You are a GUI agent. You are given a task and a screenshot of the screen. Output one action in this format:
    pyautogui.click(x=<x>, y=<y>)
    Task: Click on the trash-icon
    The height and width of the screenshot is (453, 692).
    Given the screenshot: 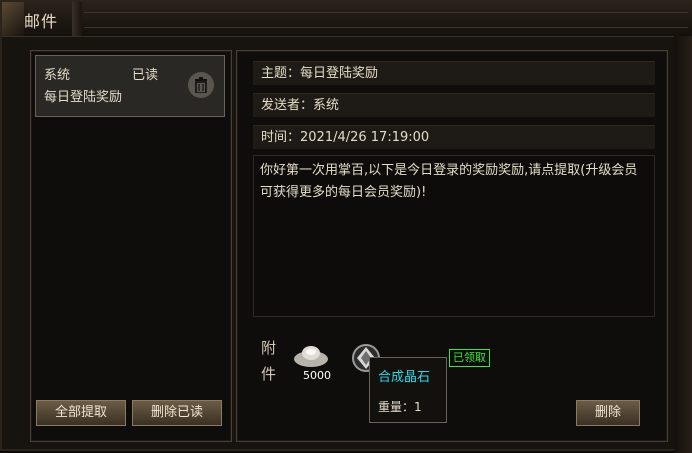 What is the action you would take?
    pyautogui.click(x=201, y=85)
    